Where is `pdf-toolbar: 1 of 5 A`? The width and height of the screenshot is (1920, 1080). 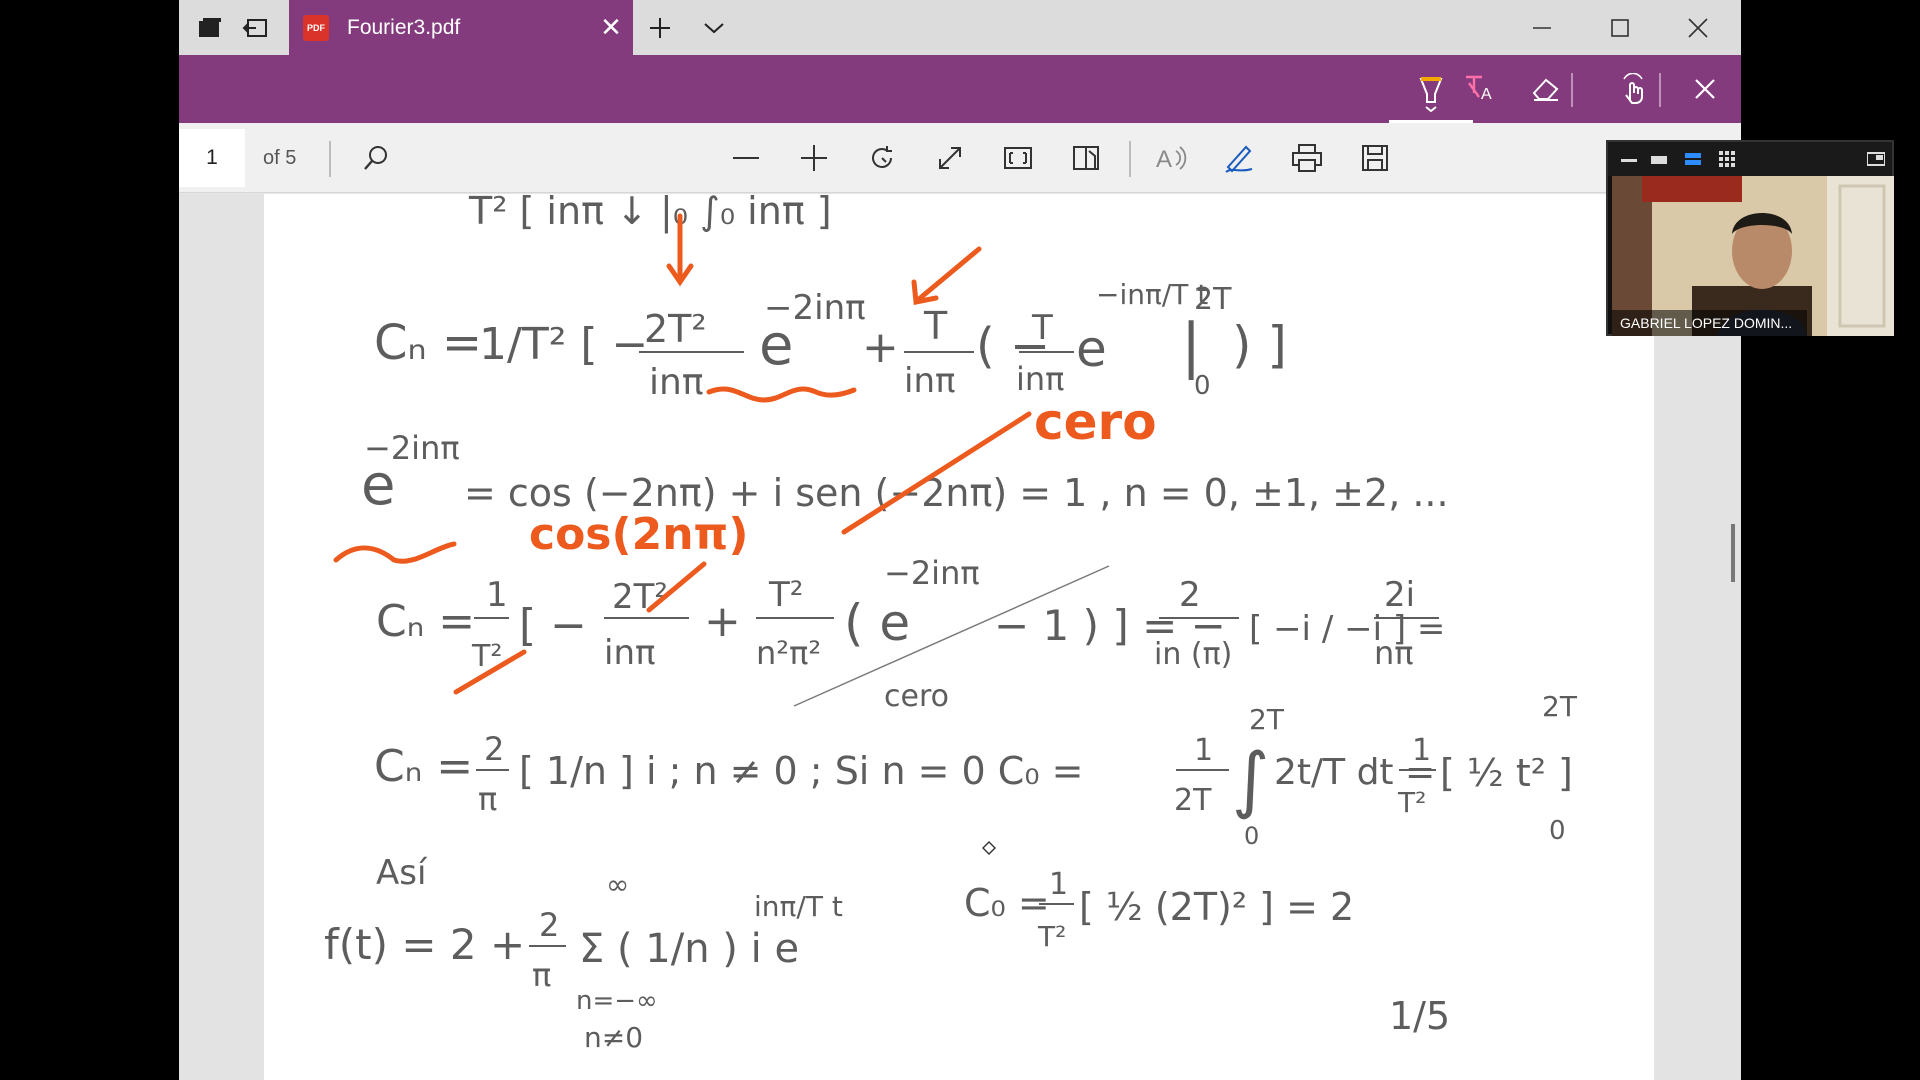
pdf-toolbar: 1 of 5 A is located at coordinates (960, 158).